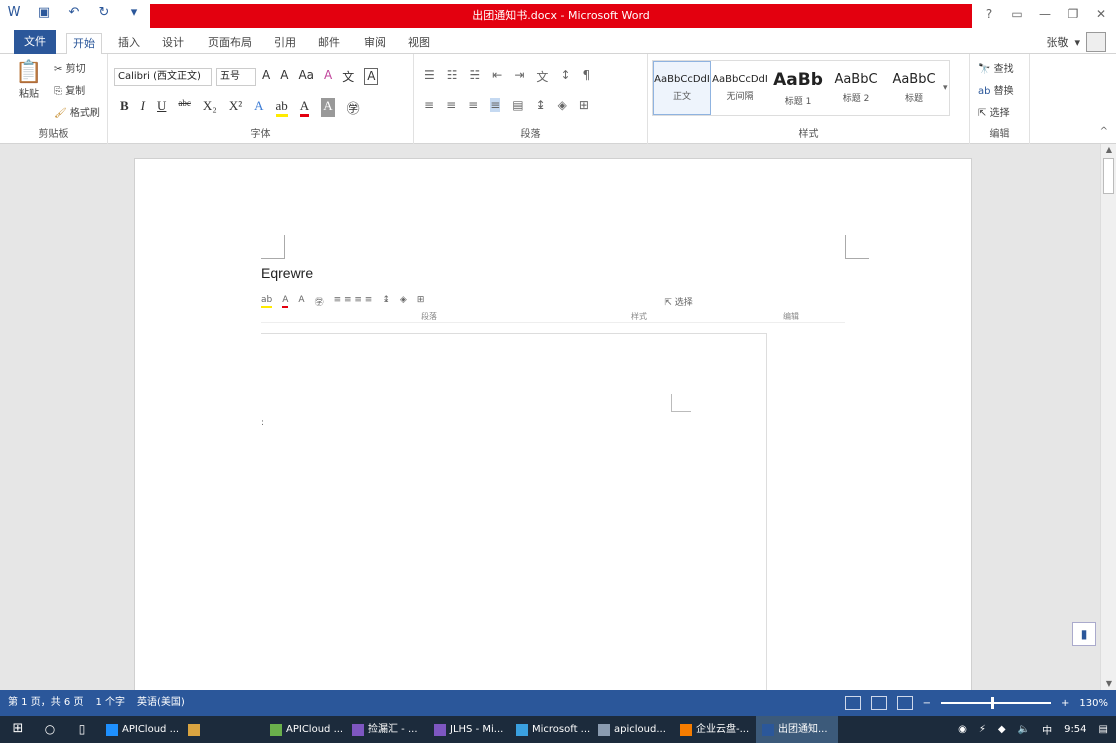  Describe the element at coordinates (223, 729) in the screenshot. I see `taskbar-app` at that location.